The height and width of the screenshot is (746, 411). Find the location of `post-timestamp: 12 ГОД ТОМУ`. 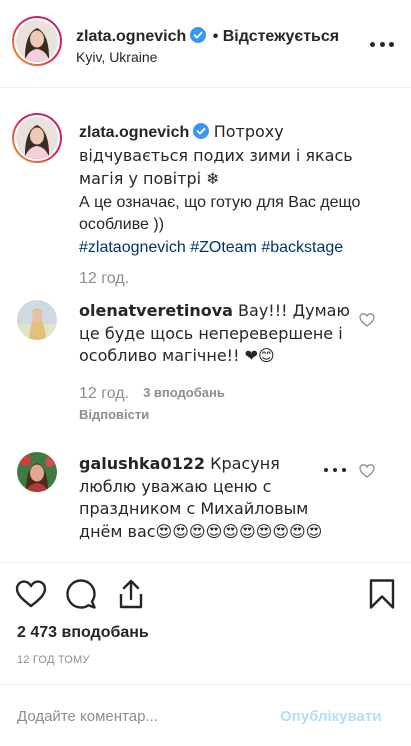

post-timestamp: 12 ГОД ТОМУ is located at coordinates (53, 660).